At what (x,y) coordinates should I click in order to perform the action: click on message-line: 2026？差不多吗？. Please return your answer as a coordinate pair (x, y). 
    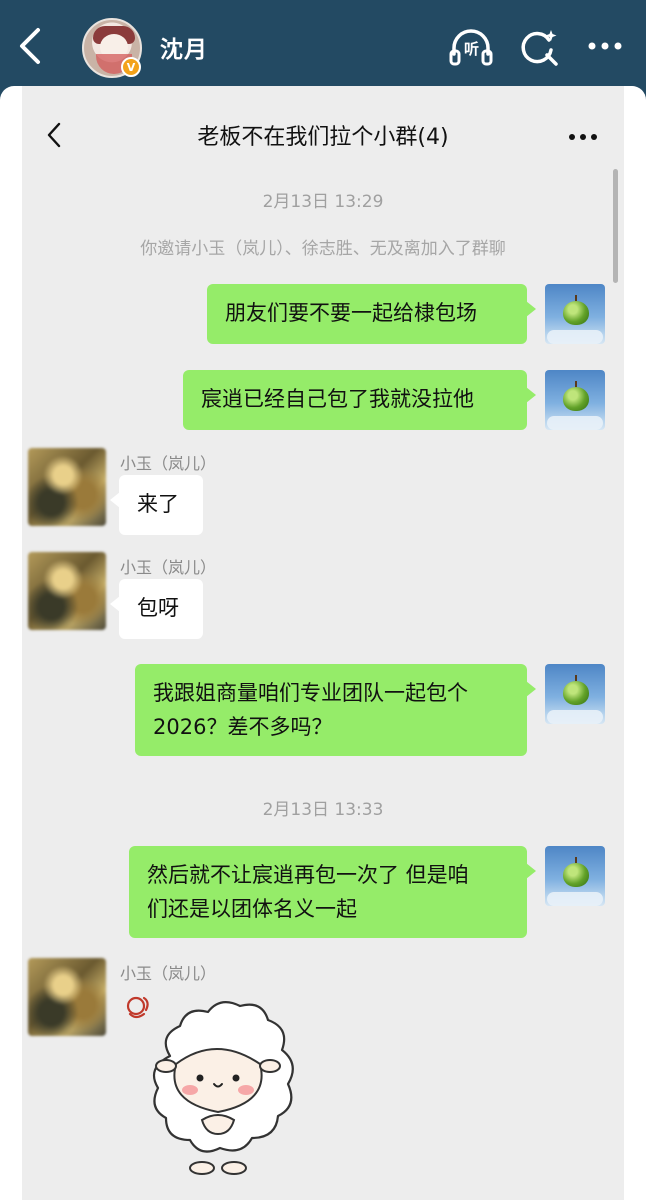
    Looking at the image, I should click on (243, 727).